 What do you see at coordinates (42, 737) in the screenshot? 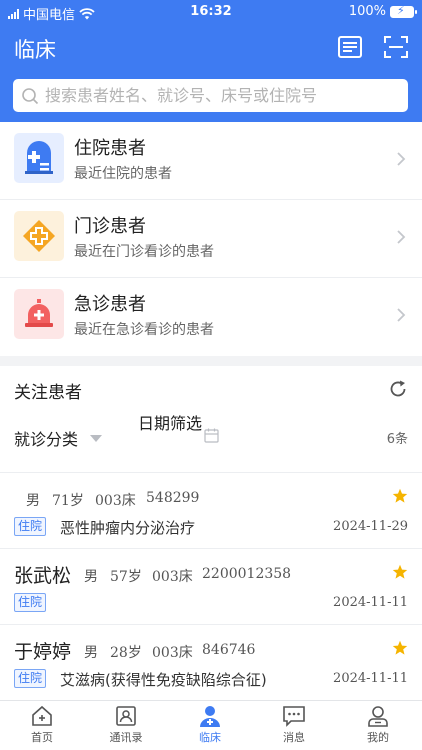
I see `tab-label: 首页` at bounding box center [42, 737].